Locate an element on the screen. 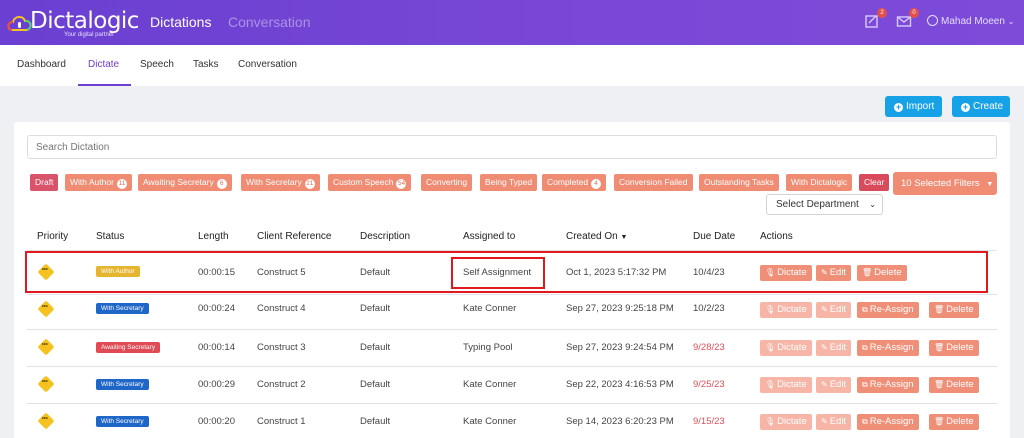 This screenshot has height=438, width=1024. avatar-icon is located at coordinates (932, 20).